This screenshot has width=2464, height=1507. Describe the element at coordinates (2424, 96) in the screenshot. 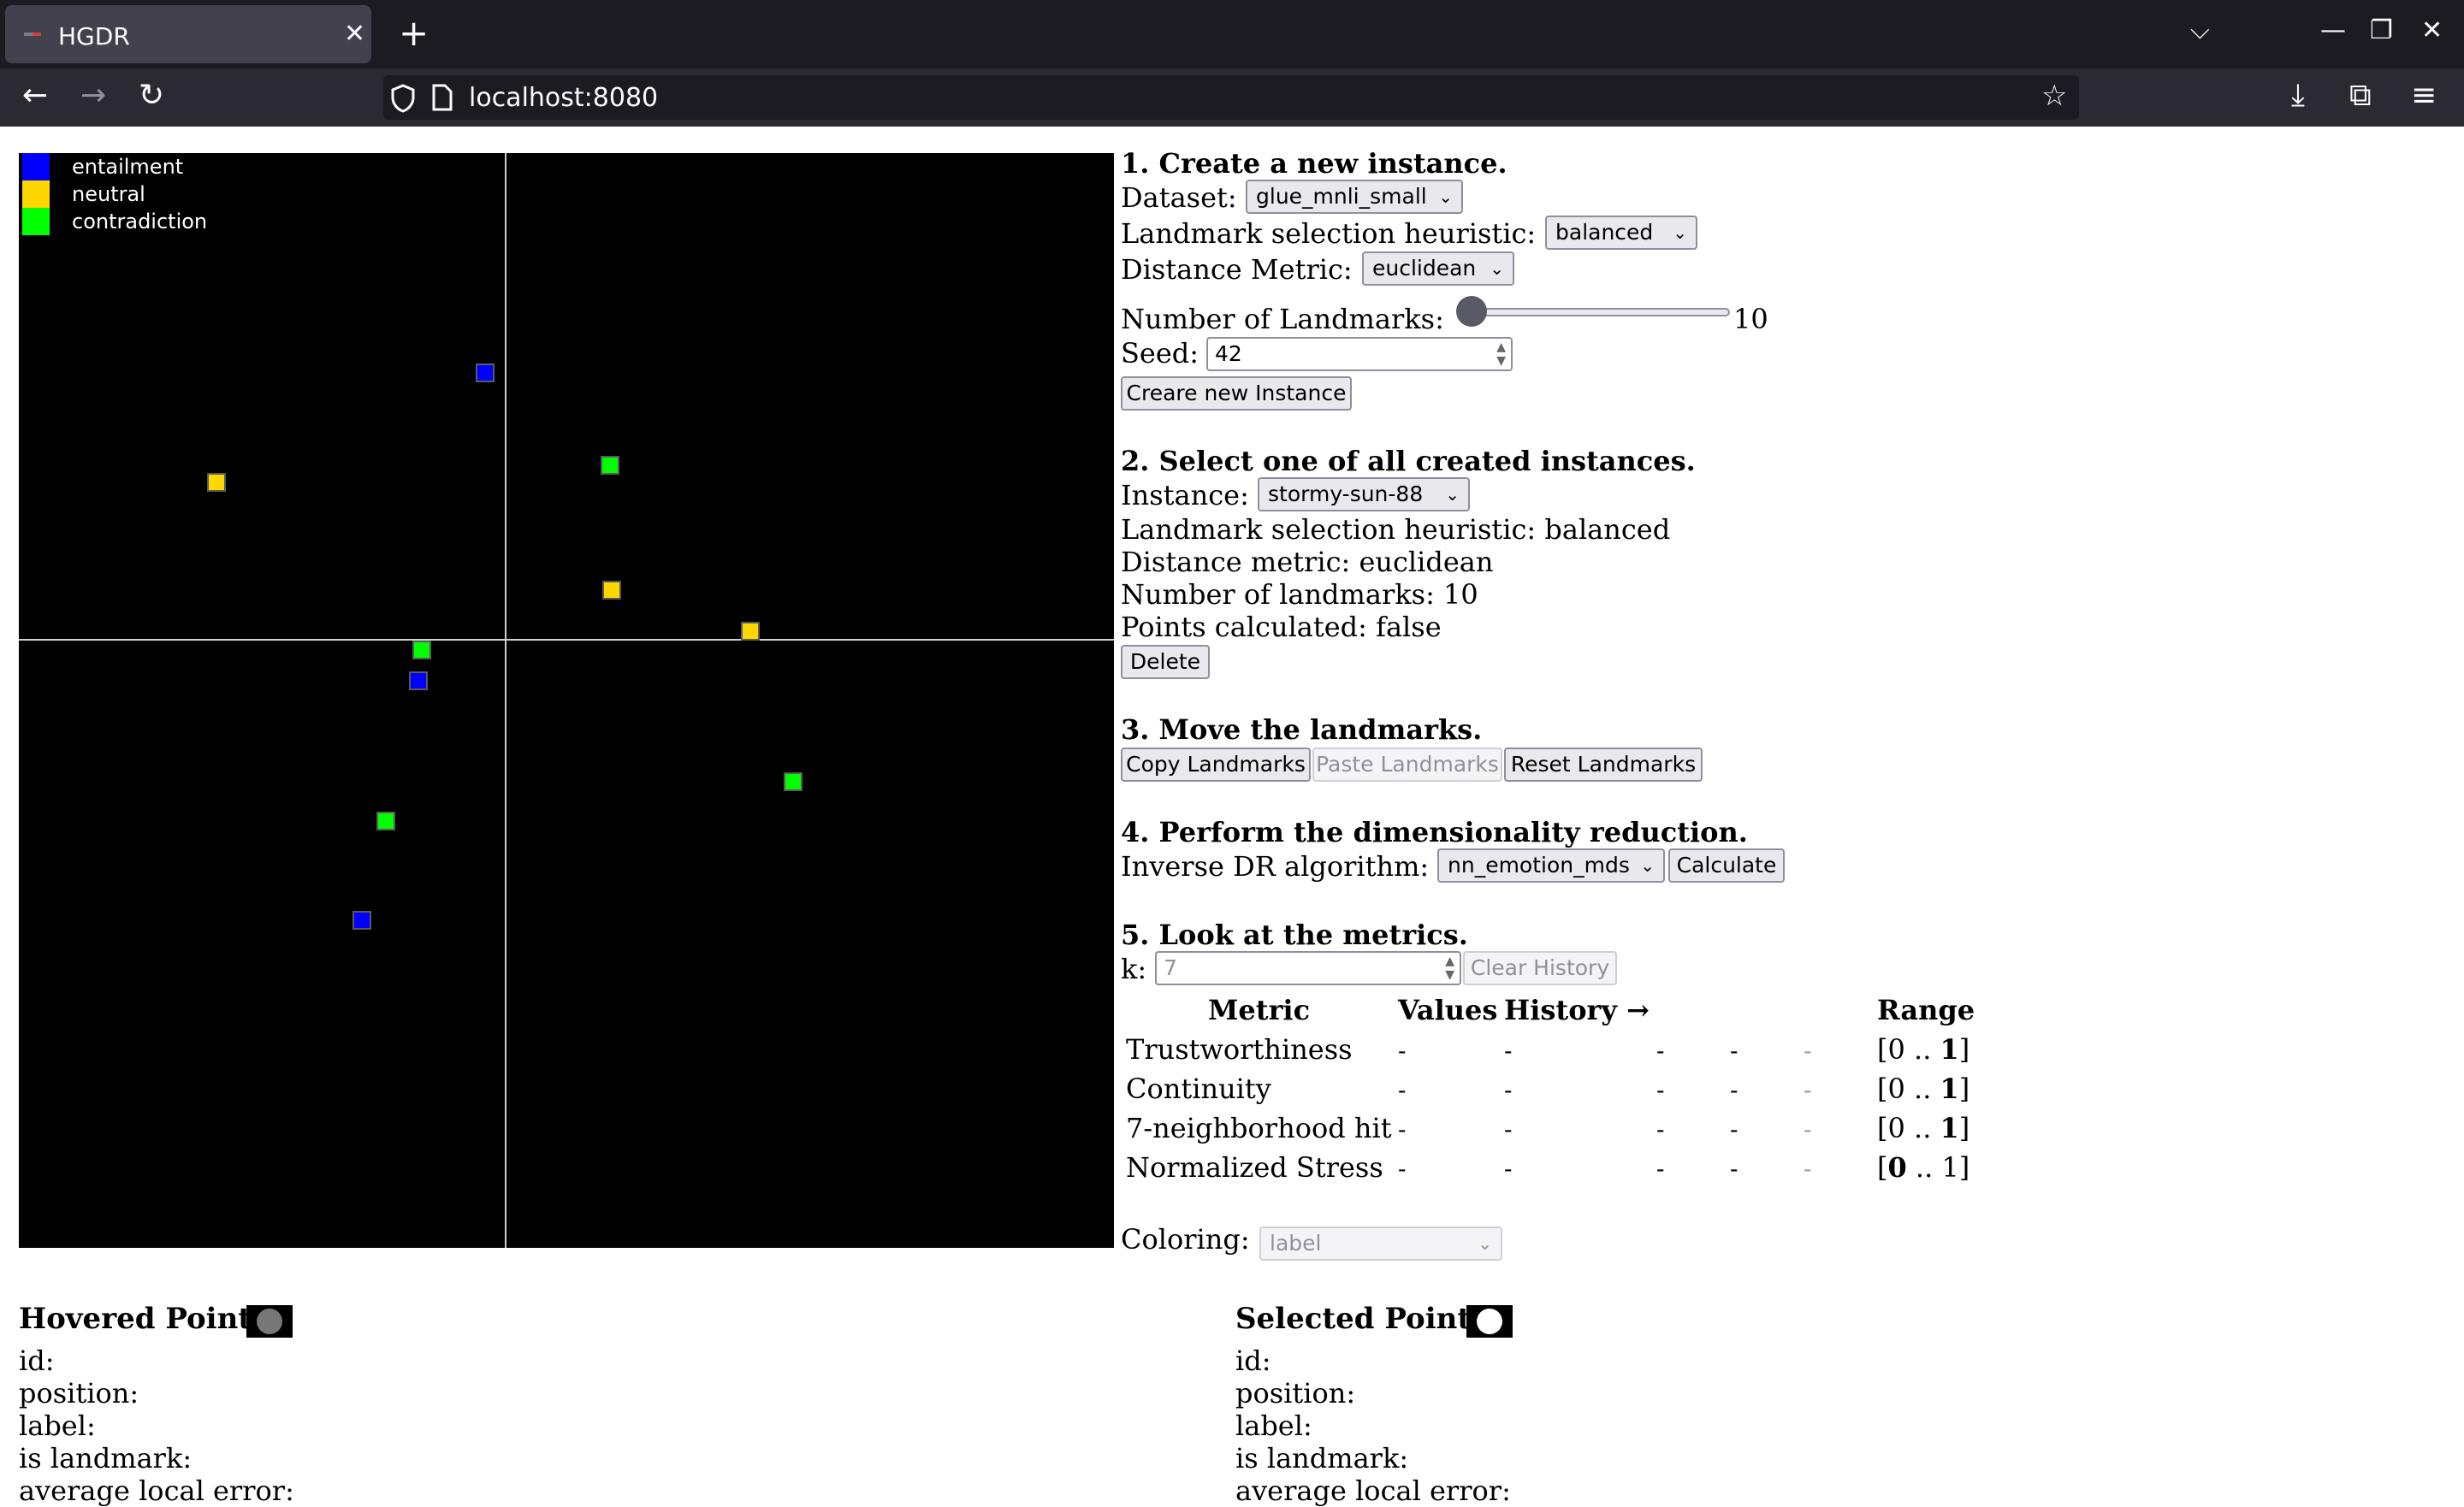

I see `menu-icon: ≡` at that location.